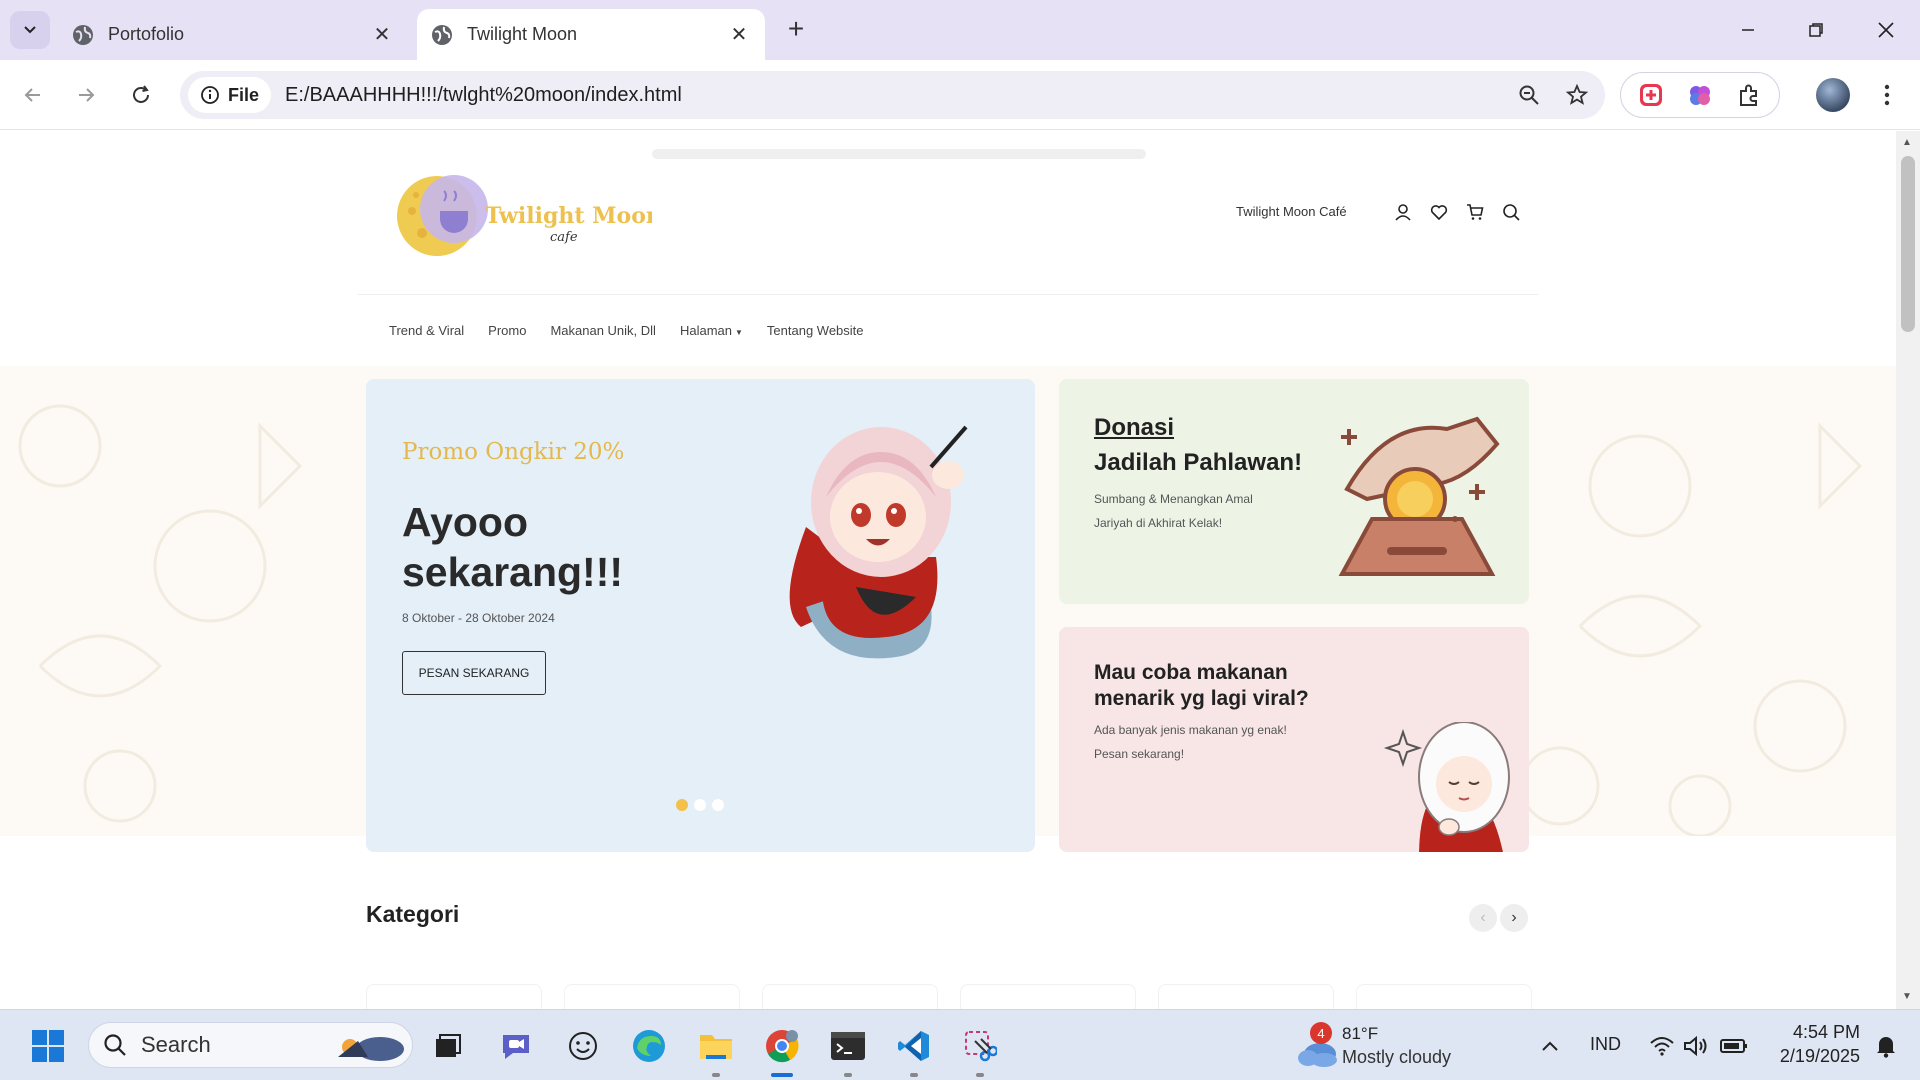  I want to click on cart-button, so click(1475, 212).